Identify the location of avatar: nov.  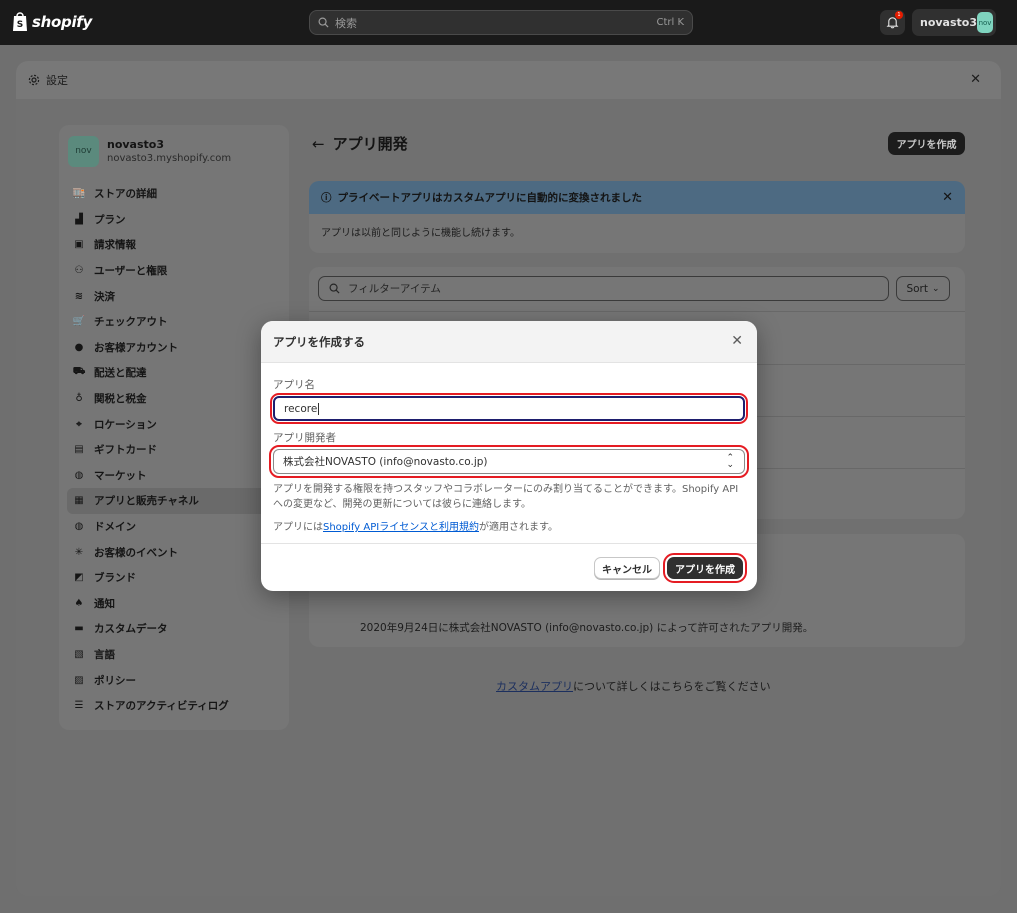
(985, 22).